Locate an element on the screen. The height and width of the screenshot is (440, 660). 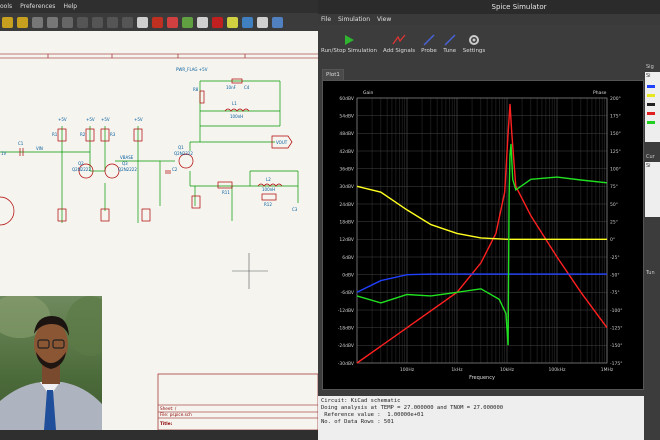
label-l2-val: 100nH is located at coordinates (268, 189).